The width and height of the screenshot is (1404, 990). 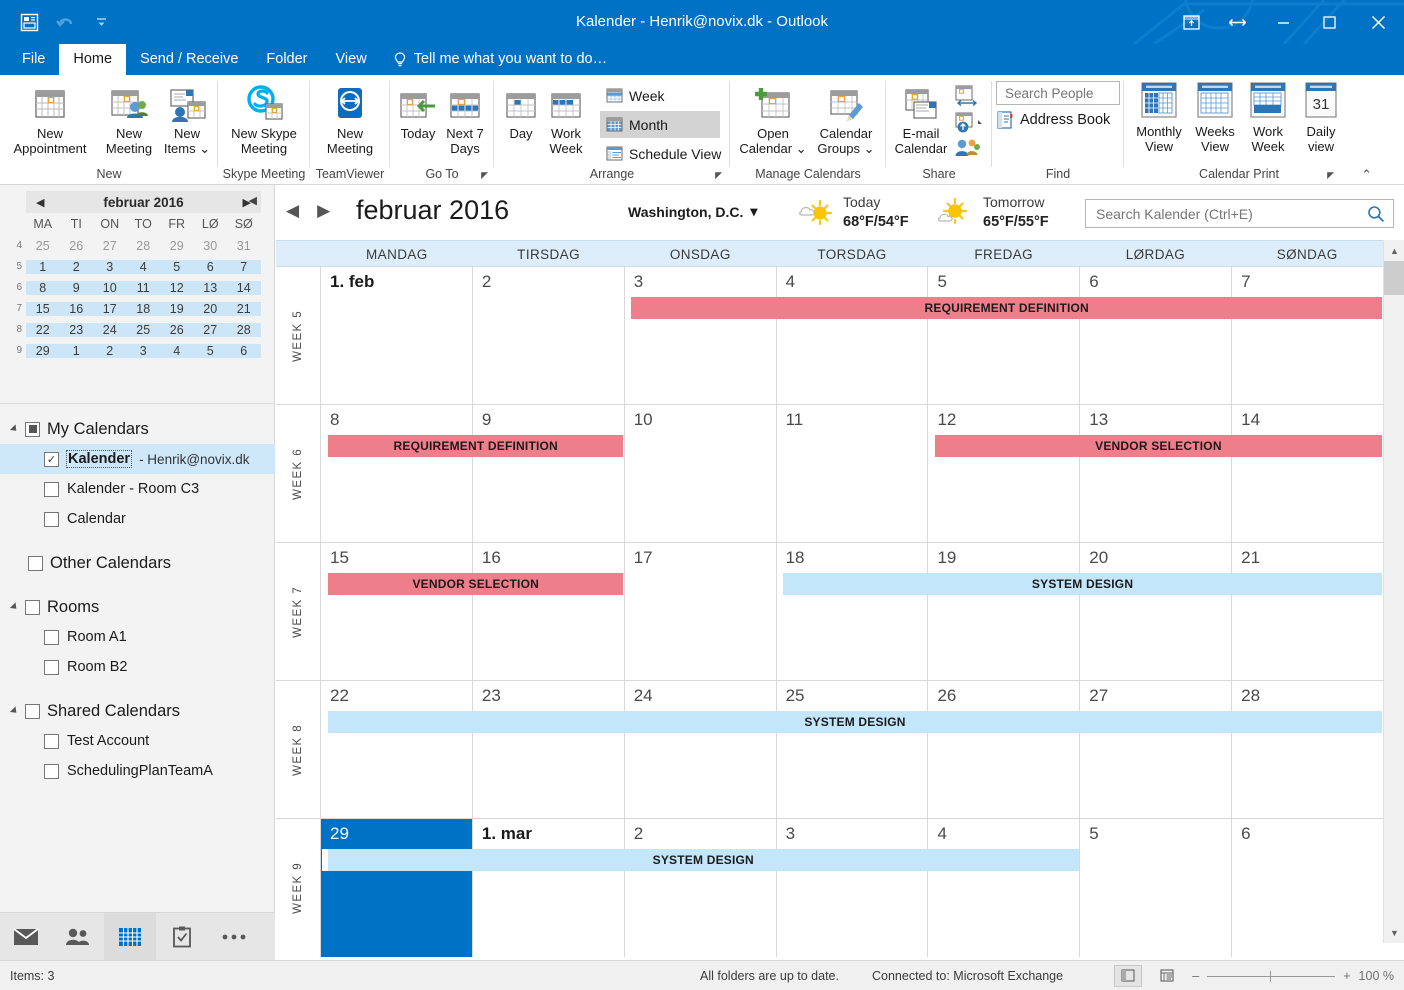 What do you see at coordinates (846, 119) in the screenshot?
I see `calendar-groups-button: Calendar Groups ⌄` at bounding box center [846, 119].